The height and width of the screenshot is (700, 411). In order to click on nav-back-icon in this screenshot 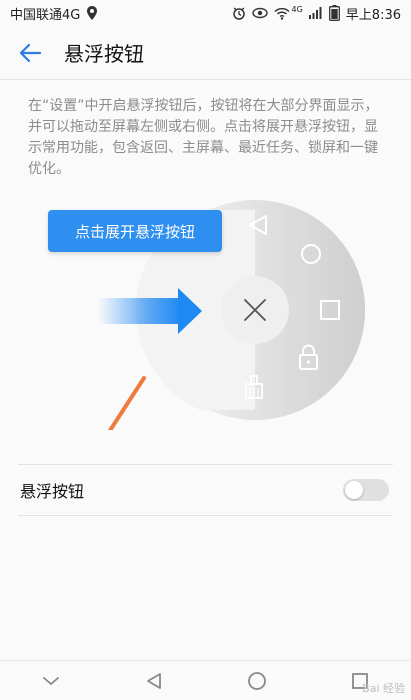, I will do `click(154, 680)`.